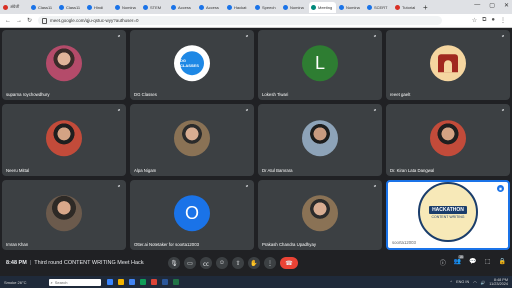  I want to click on avatar: DG CLASSES, so click(192, 63).